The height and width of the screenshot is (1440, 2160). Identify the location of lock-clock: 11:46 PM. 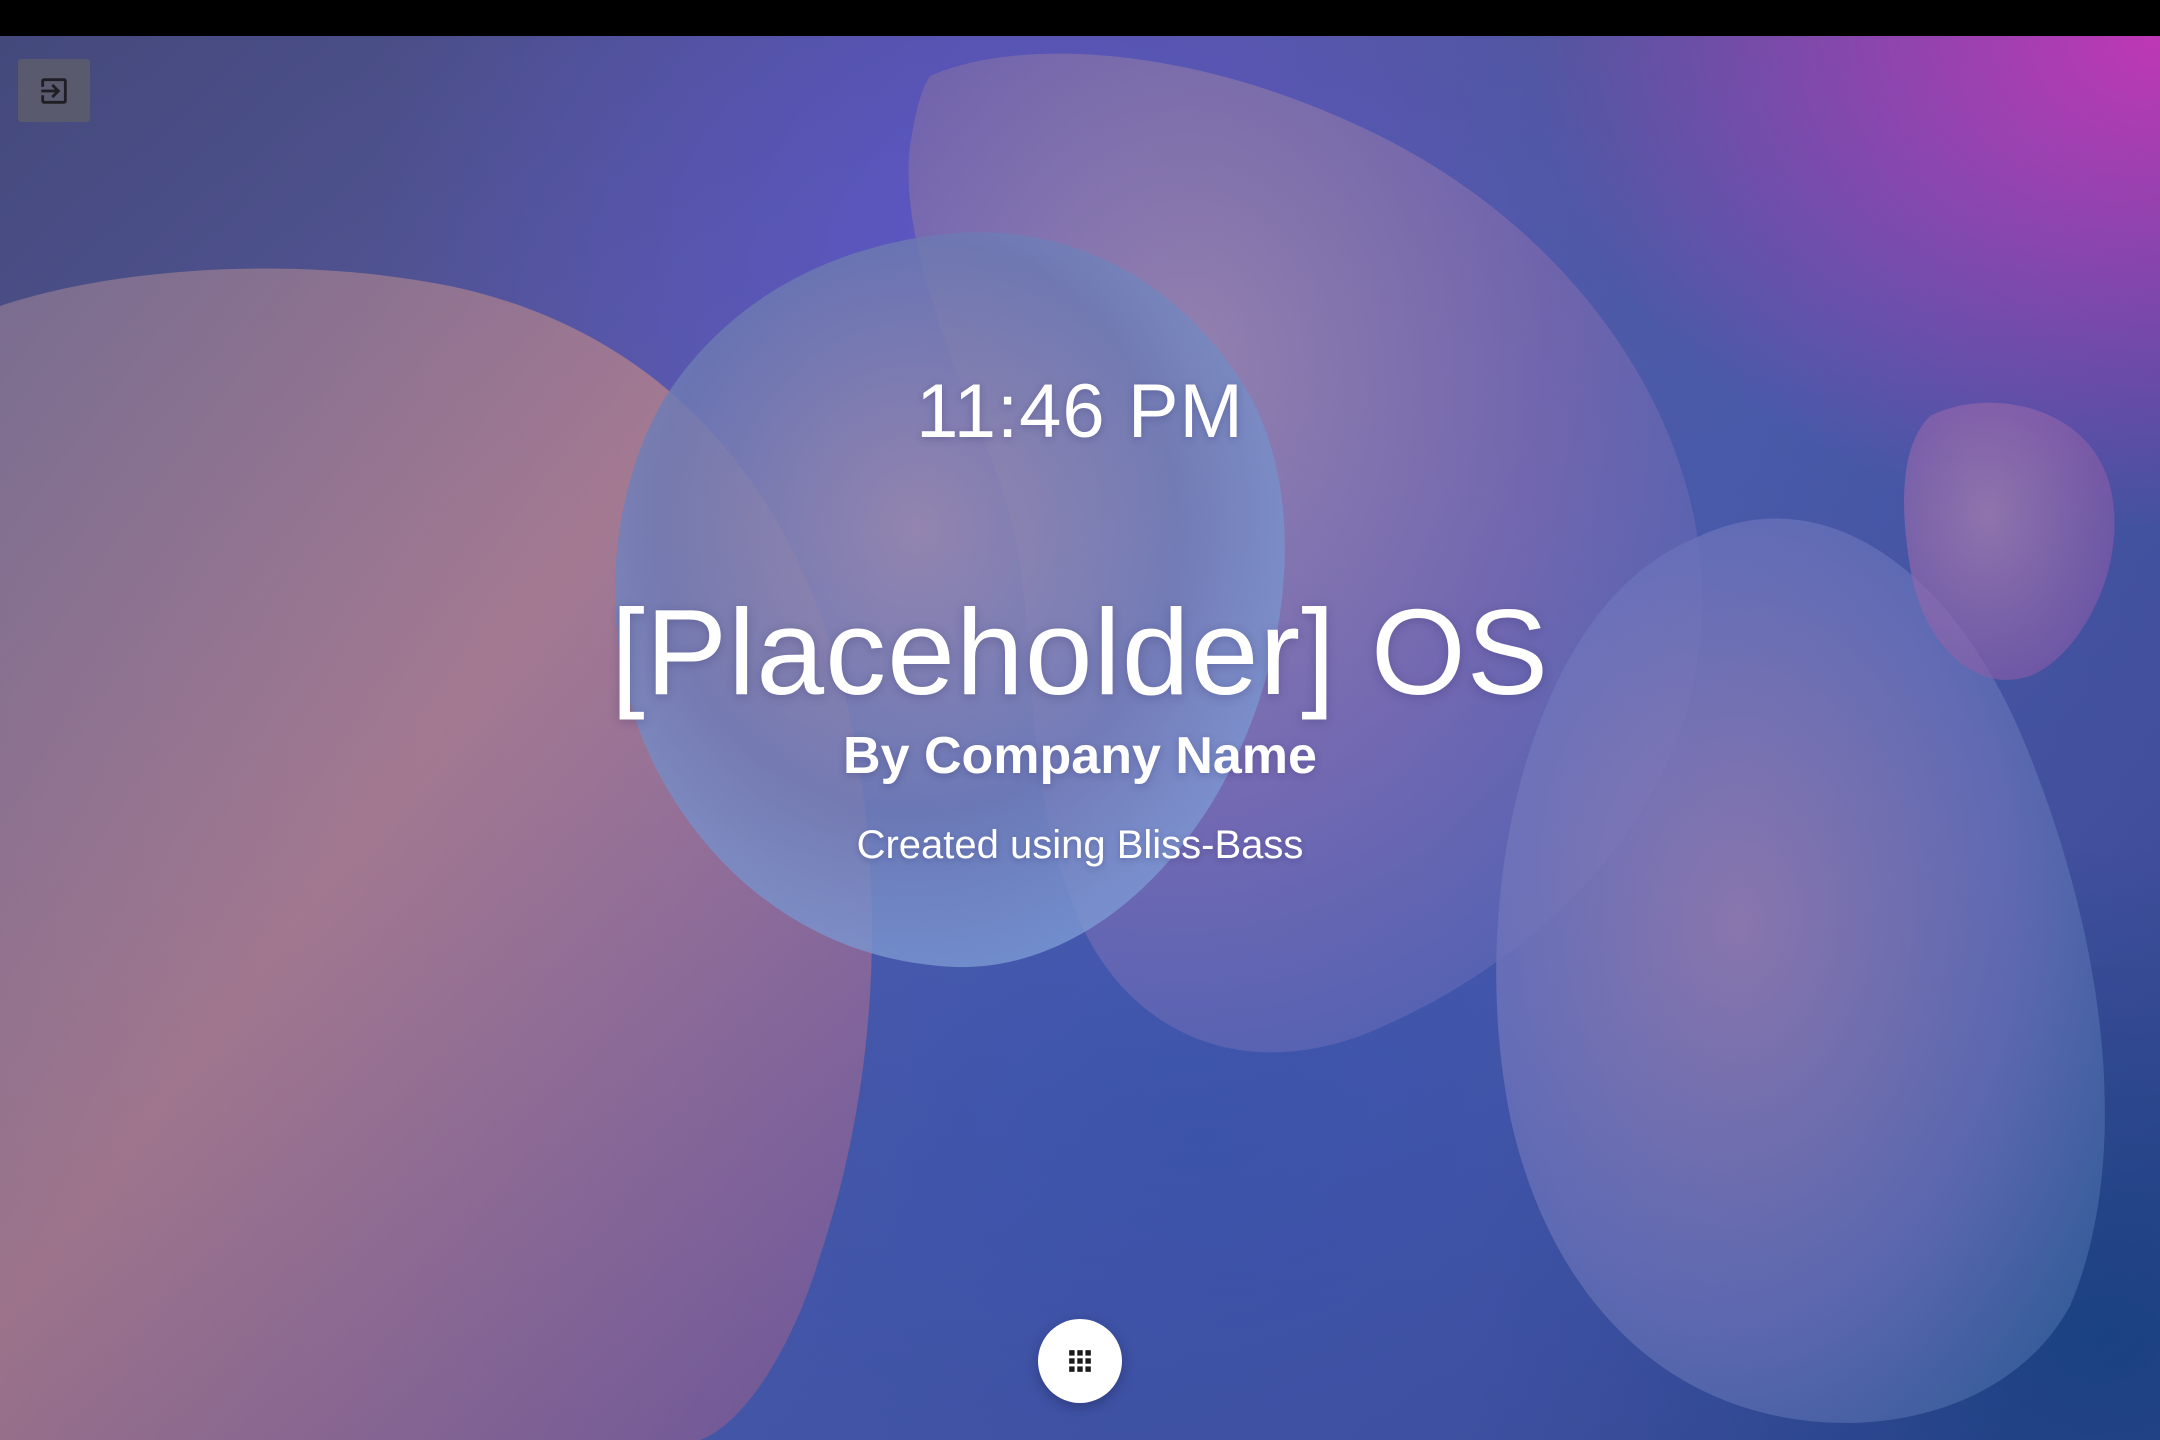
(1080, 411).